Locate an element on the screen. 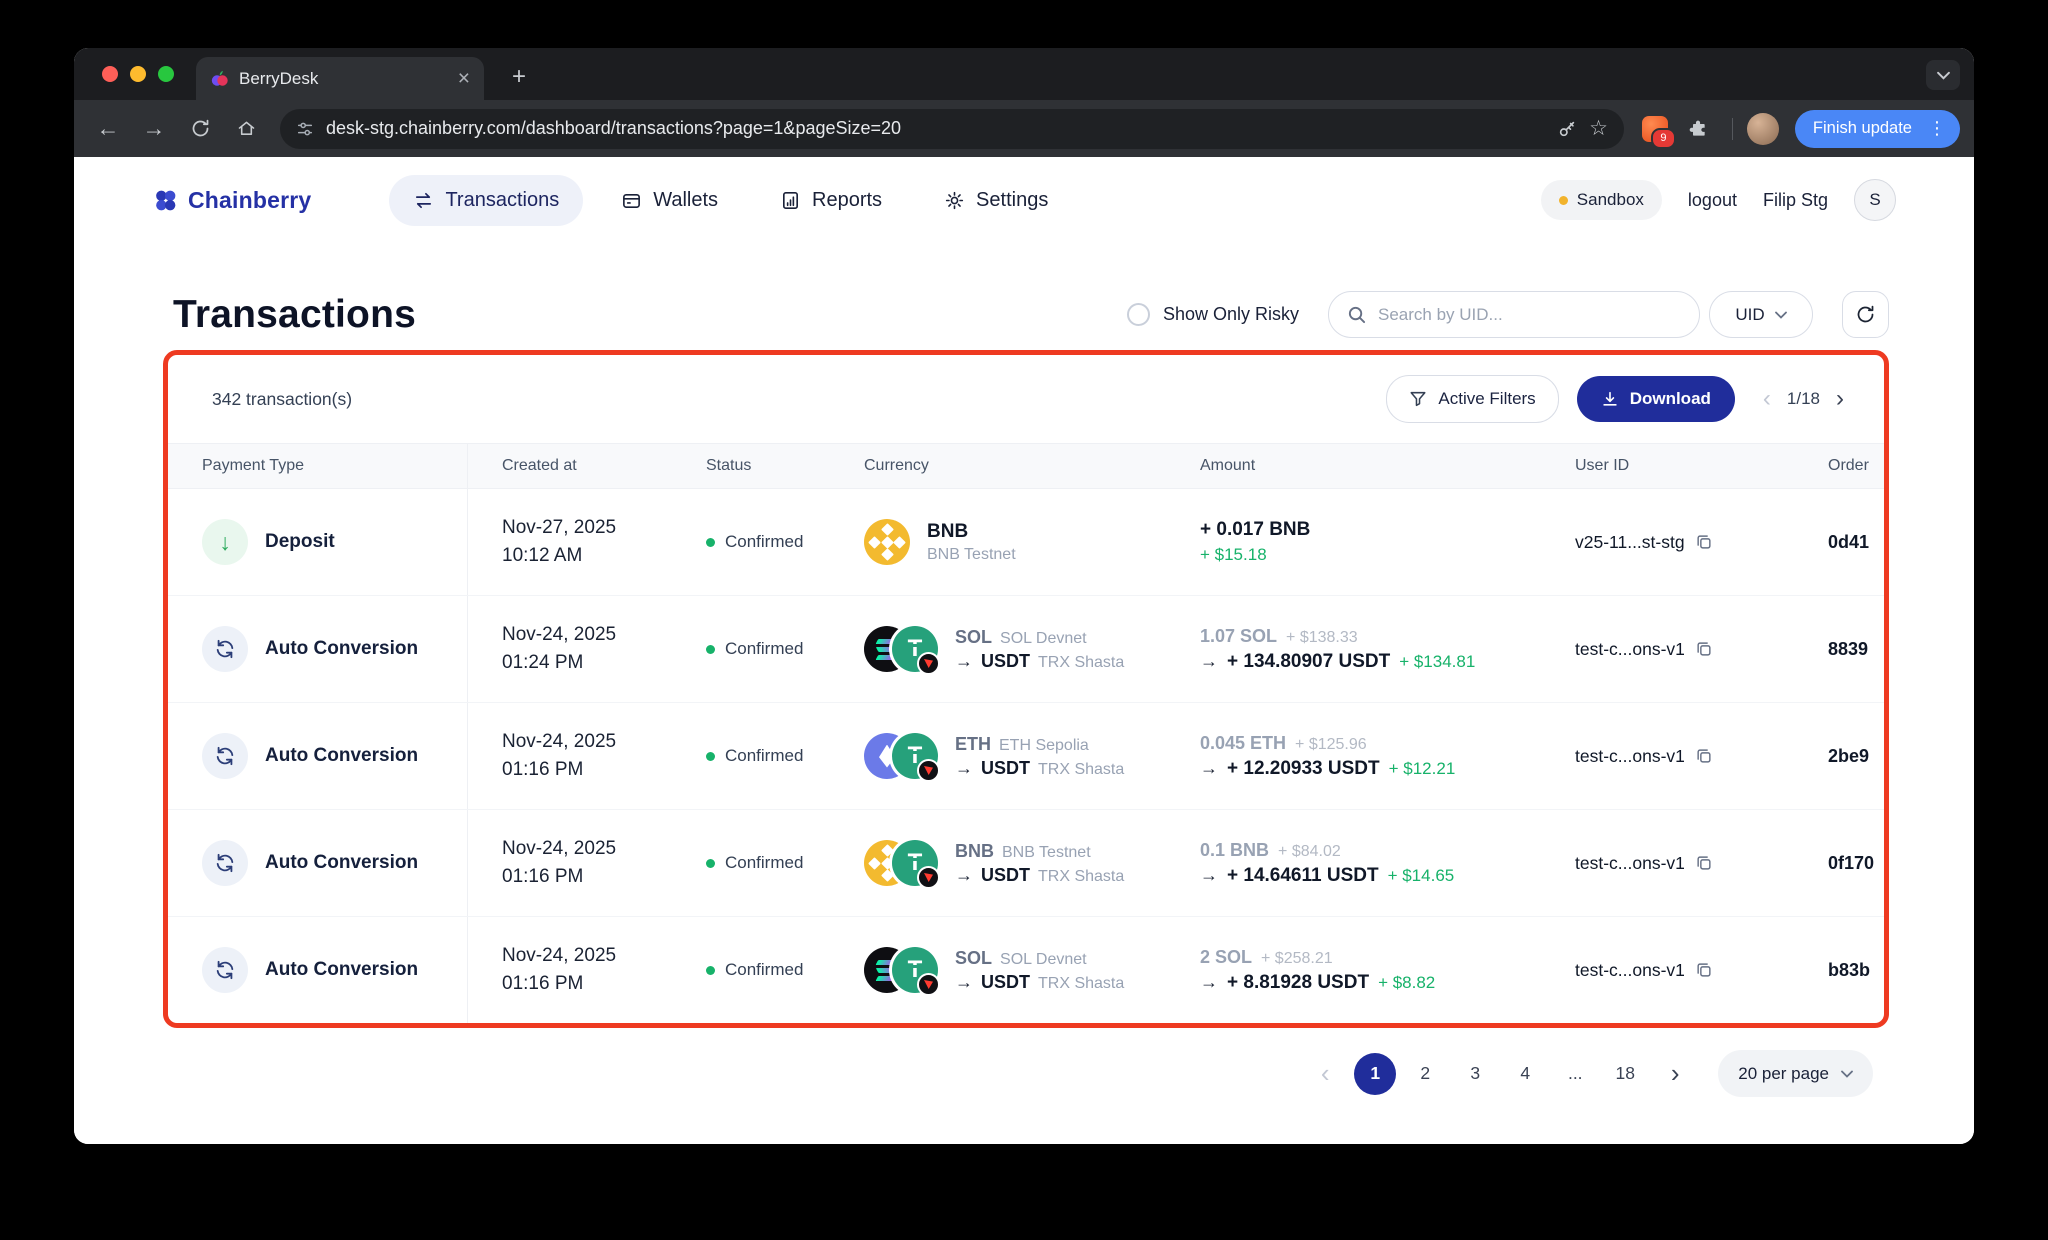 Image resolution: width=2048 pixels, height=1240 pixels. search-field-value: UID is located at coordinates (1750, 314).